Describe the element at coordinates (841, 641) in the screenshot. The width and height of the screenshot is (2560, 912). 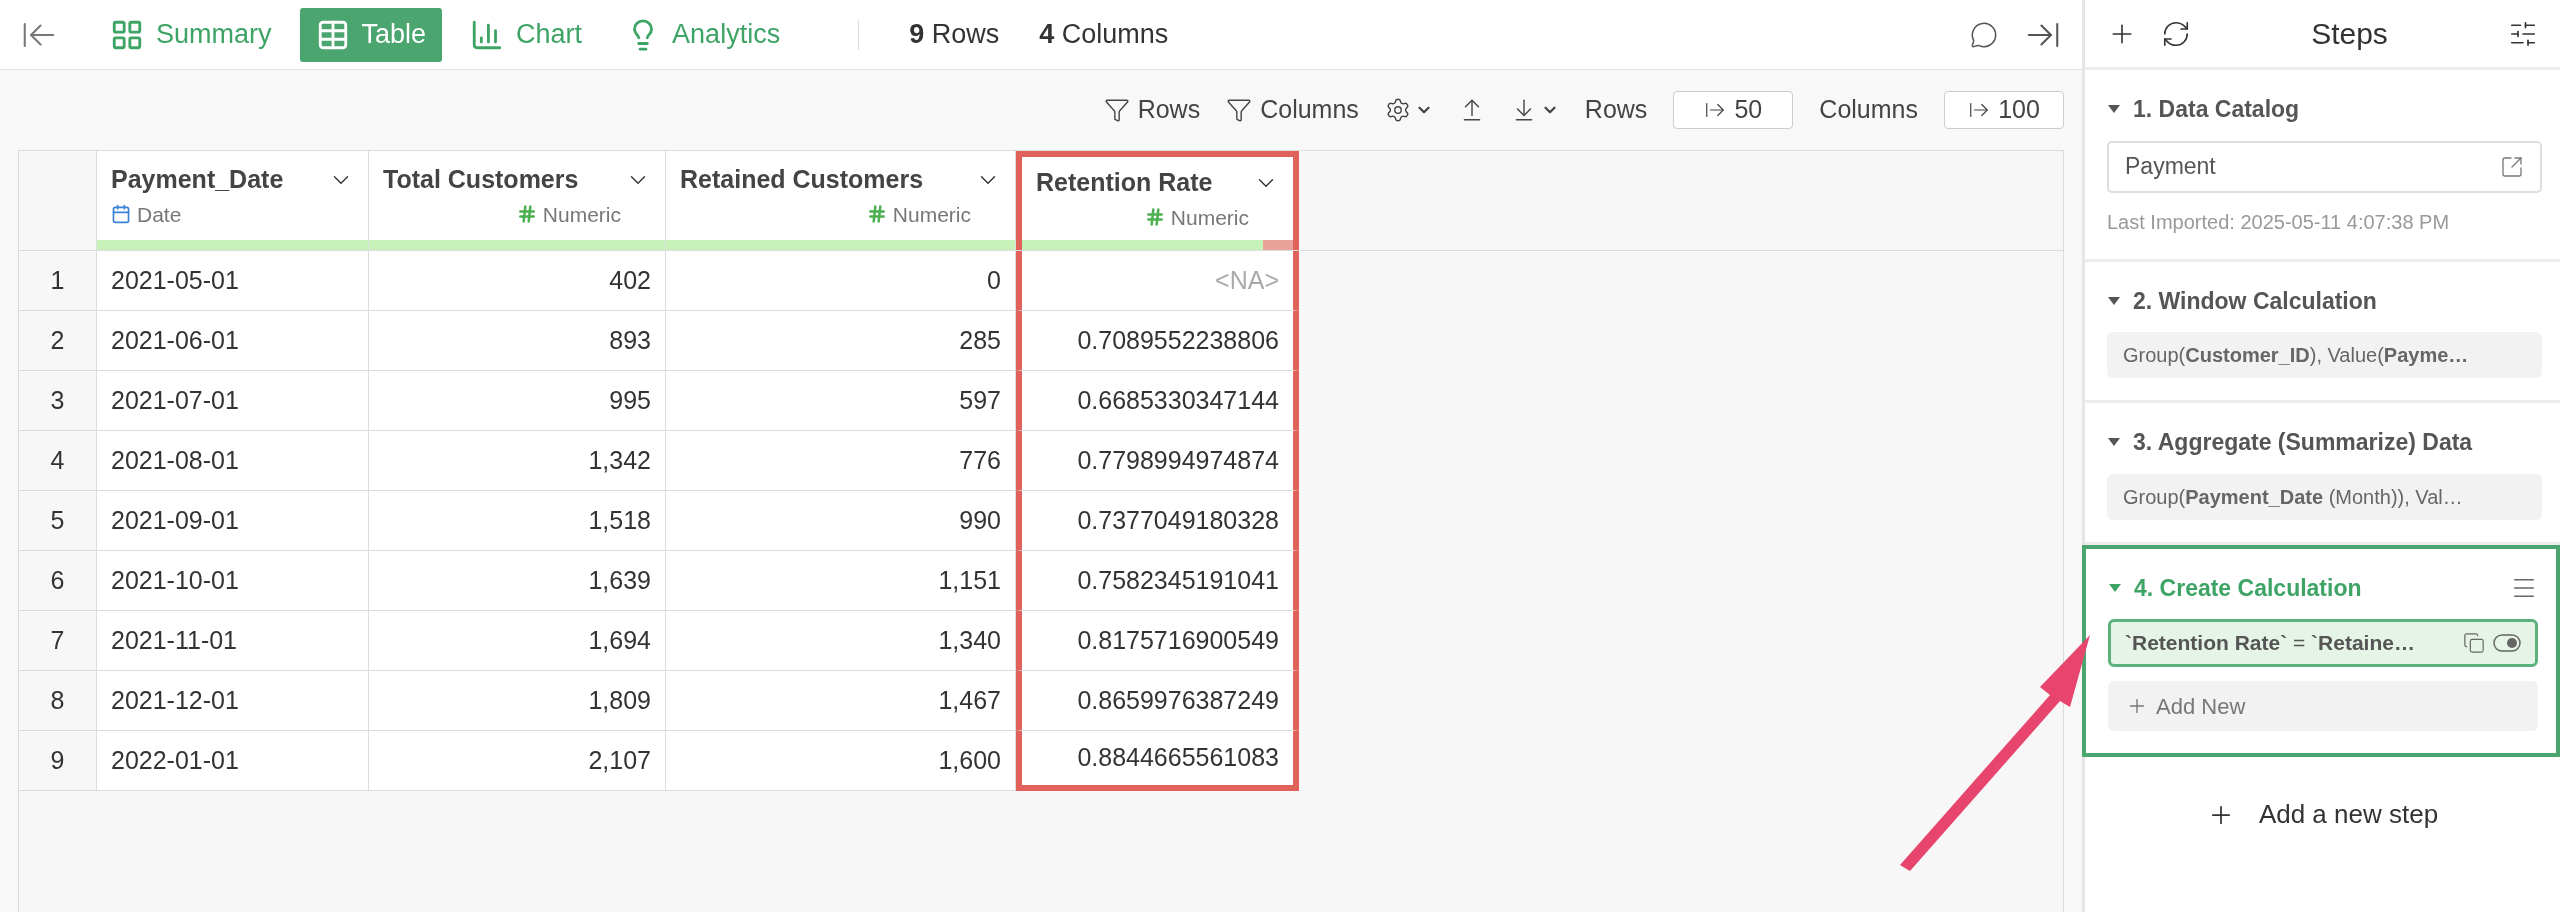
I see `table-cell: 1,340` at that location.